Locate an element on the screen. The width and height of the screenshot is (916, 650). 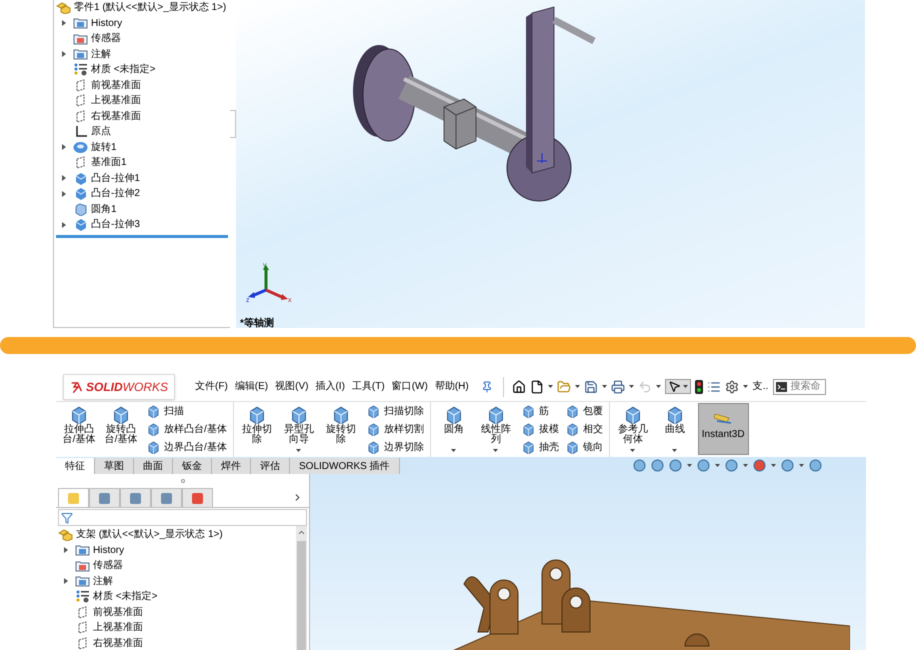
traffic-light-icon is located at coordinates (698, 387).